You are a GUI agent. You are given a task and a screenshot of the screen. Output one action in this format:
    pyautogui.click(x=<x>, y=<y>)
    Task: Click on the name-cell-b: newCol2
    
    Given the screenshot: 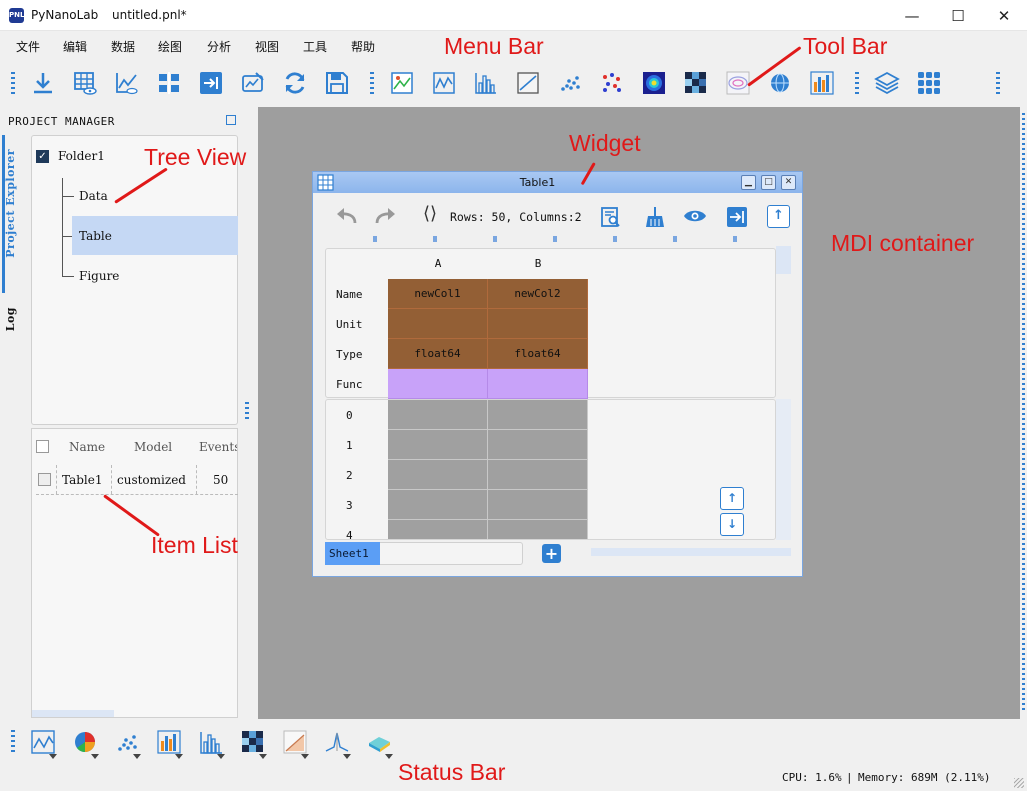 What is the action you would take?
    pyautogui.click(x=538, y=294)
    